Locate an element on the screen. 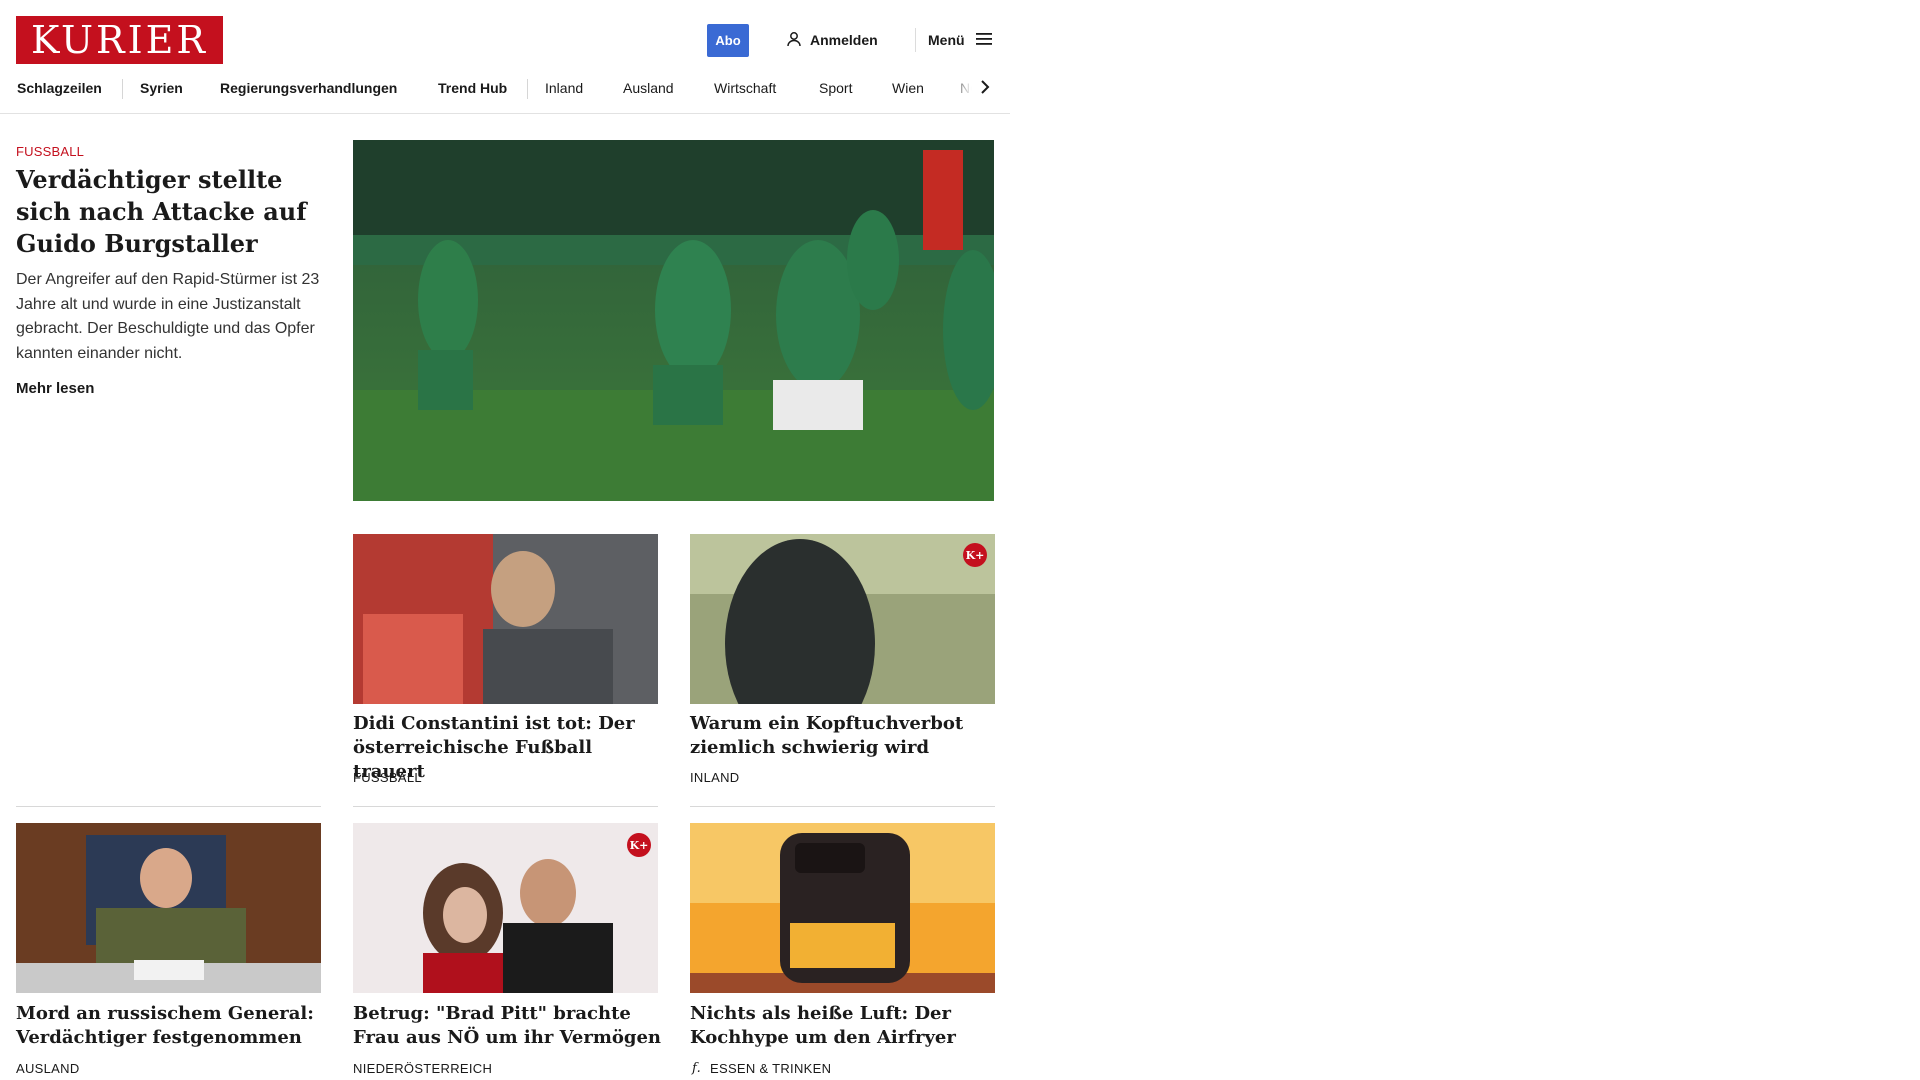 This screenshot has height=1080, width=1920. chevron-right-icon is located at coordinates (985, 89).